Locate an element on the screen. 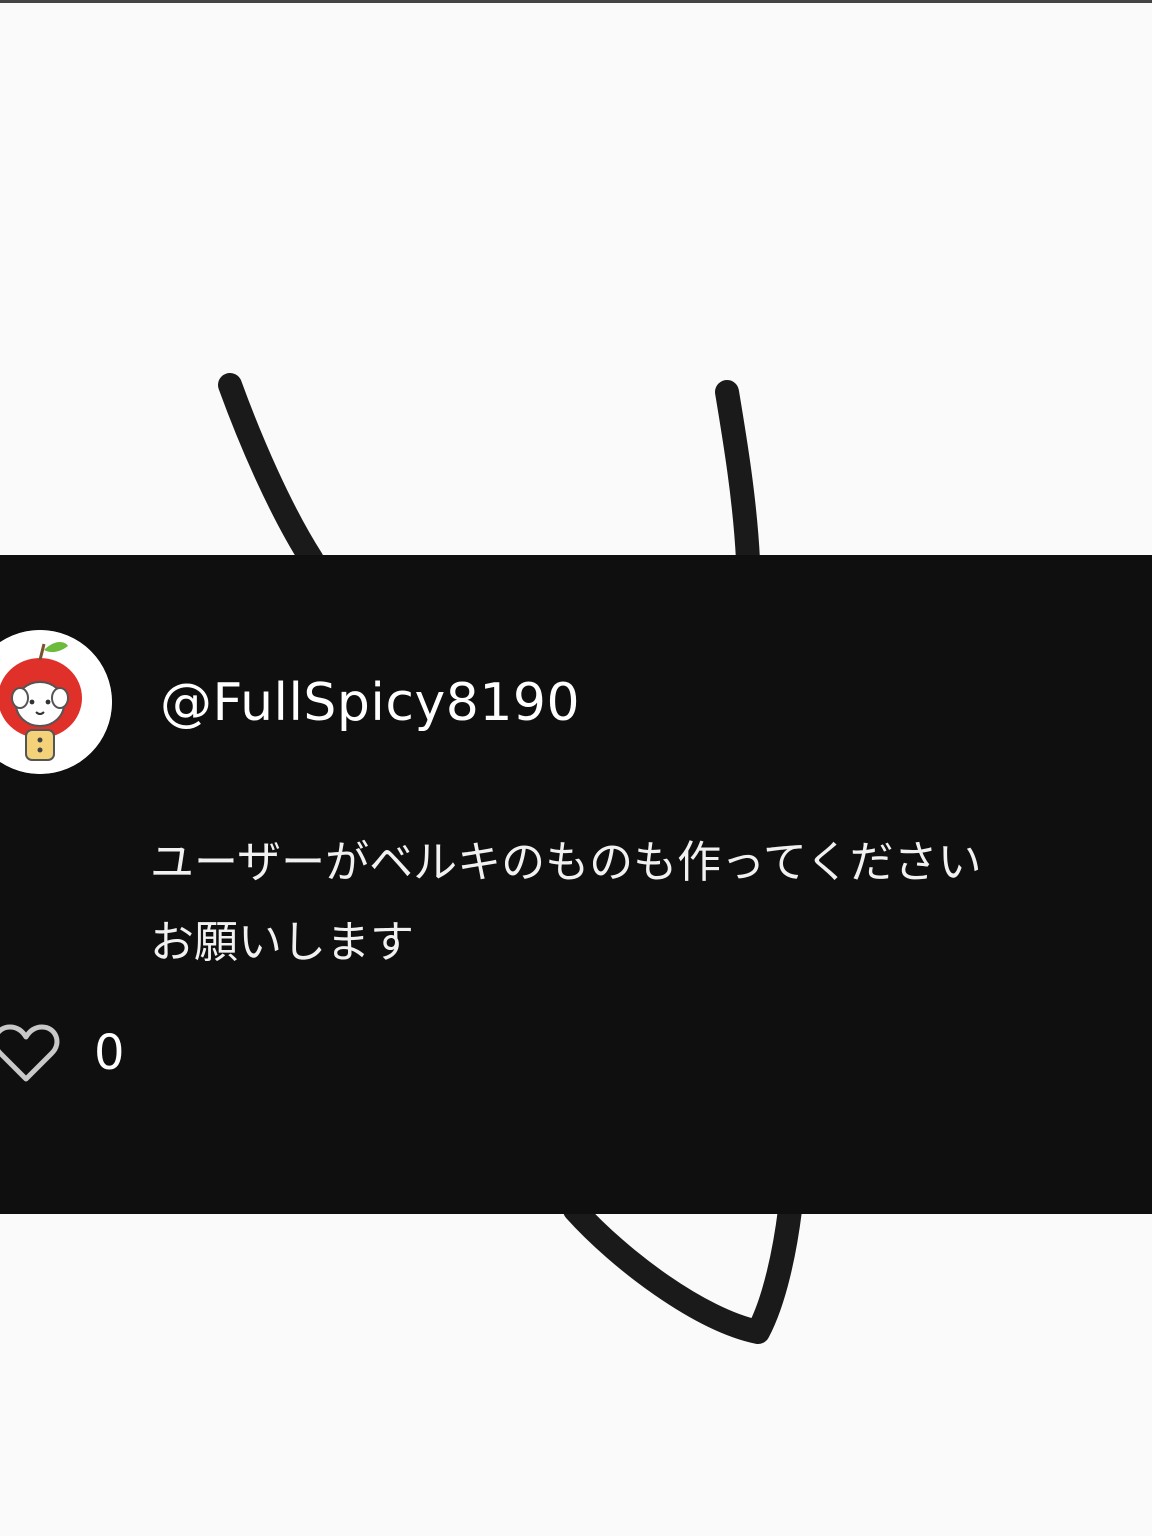 The image size is (1152, 1536). like-count: 0 is located at coordinates (109, 1053).